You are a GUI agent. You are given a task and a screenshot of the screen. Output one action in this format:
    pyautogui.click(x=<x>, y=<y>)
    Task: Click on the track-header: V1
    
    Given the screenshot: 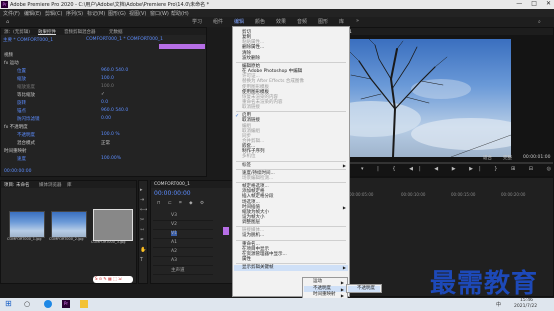 What is the action you would take?
    pyautogui.click(x=183, y=235)
    